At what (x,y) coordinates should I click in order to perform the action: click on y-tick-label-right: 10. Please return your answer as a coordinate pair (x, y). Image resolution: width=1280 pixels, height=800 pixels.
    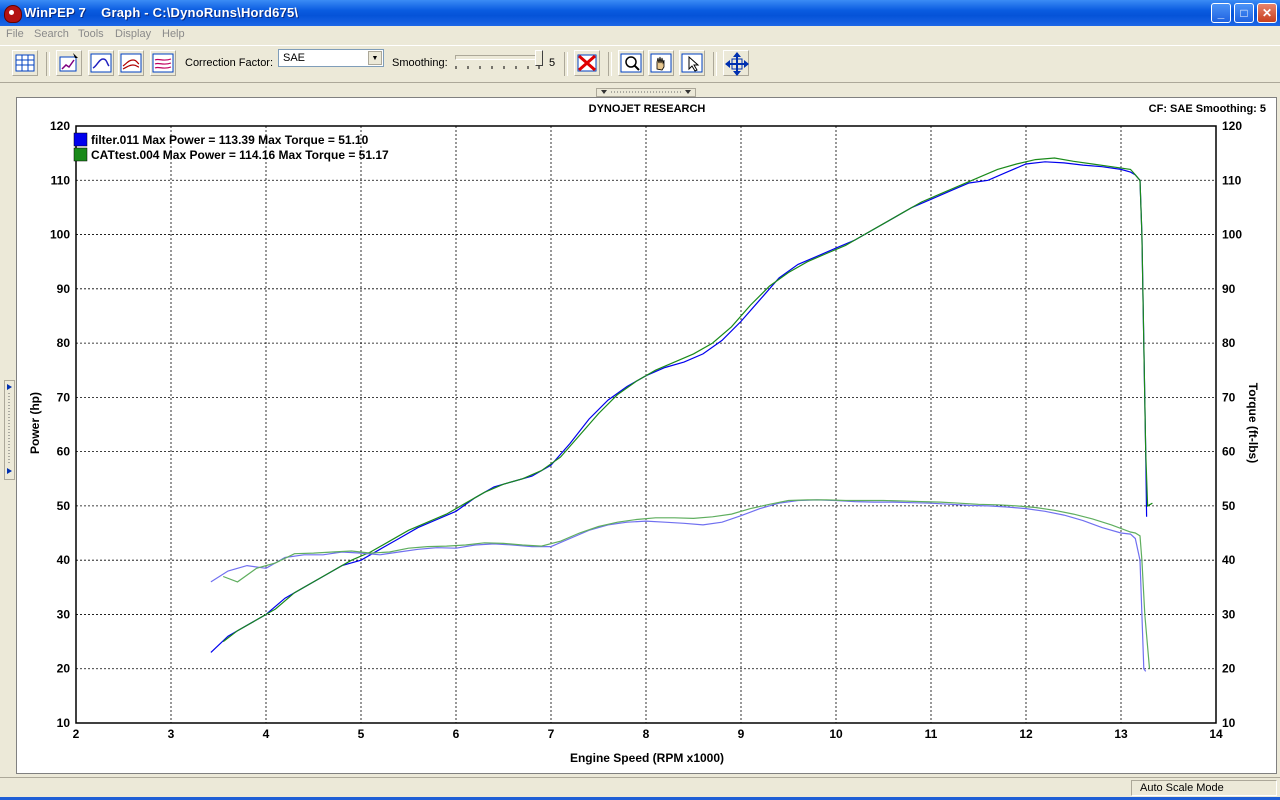
    Looking at the image, I should click on (1229, 723).